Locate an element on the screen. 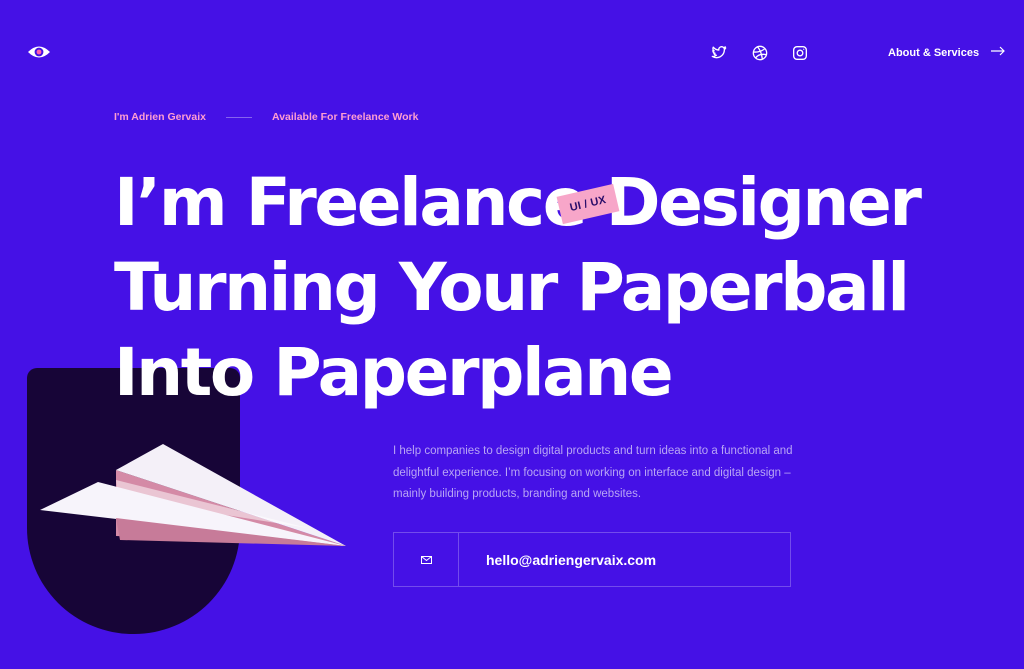 Image resolution: width=1024 pixels, height=669 pixels. hero-line-2: Turning Your Paperball is located at coordinates (512, 287).